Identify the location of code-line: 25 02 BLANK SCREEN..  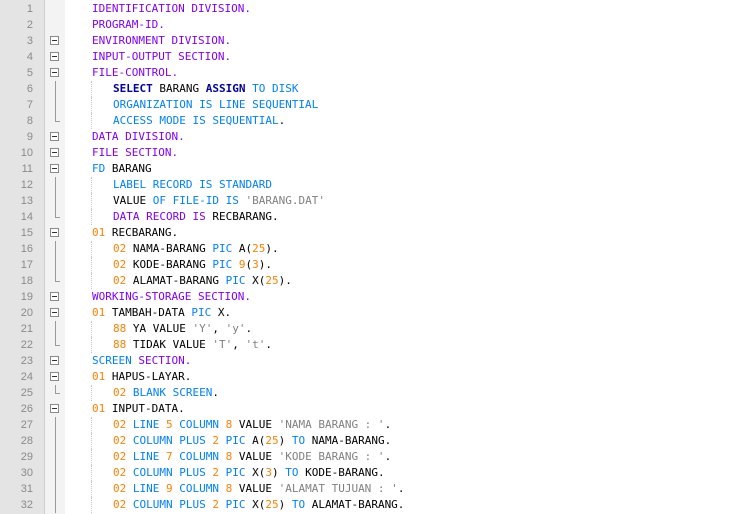
(370, 393).